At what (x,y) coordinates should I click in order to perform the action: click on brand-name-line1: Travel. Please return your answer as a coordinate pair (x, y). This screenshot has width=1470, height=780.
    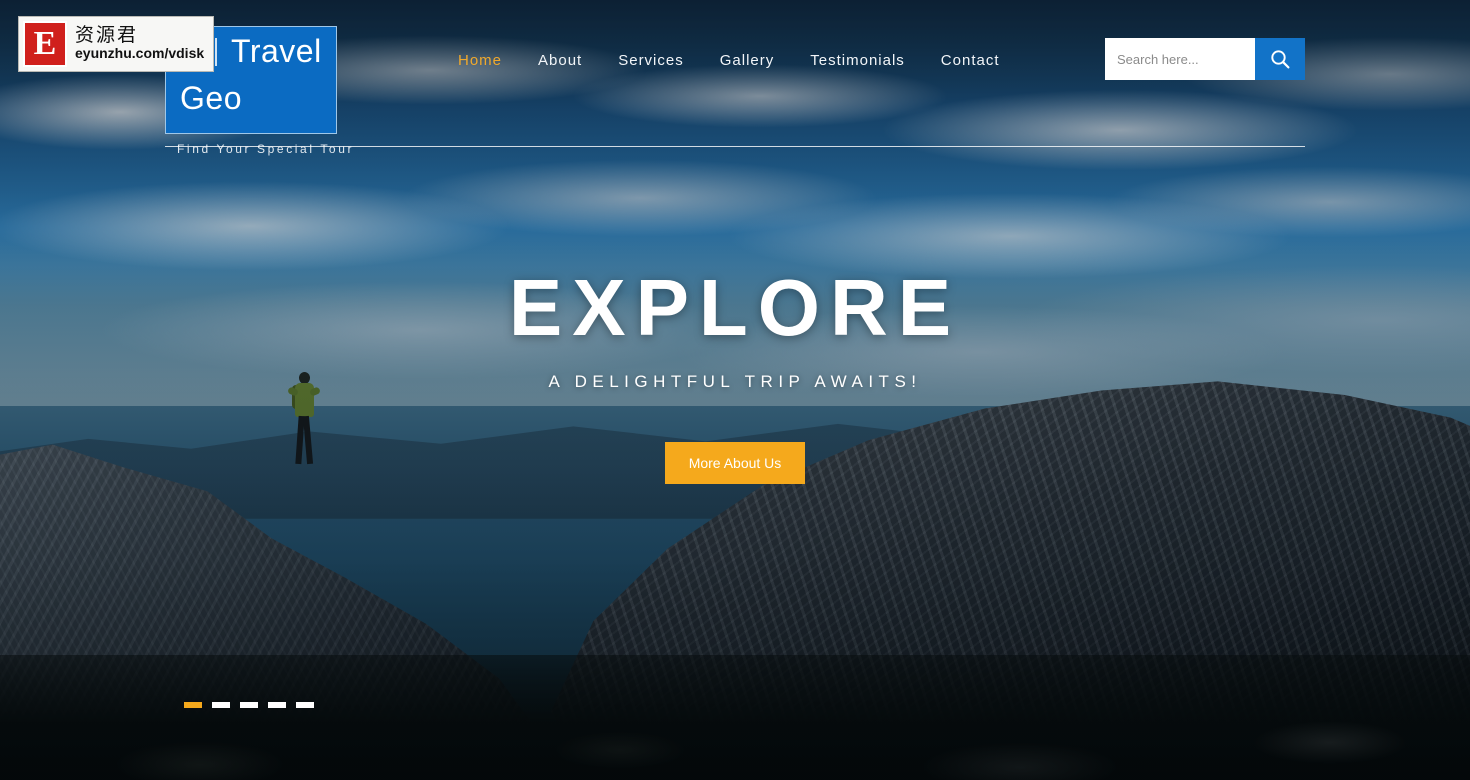
    Looking at the image, I should click on (276, 51).